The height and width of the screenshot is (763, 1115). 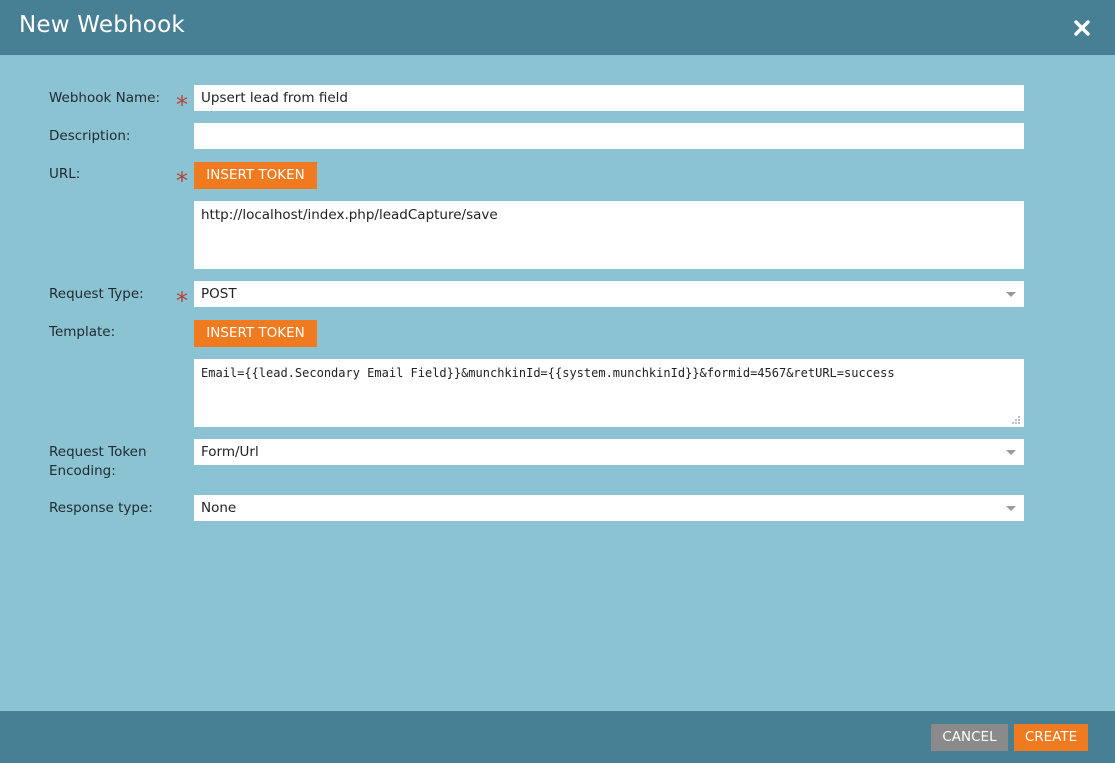 What do you see at coordinates (104, 98) in the screenshot?
I see `webhook-name-label: Webhook Name:` at bounding box center [104, 98].